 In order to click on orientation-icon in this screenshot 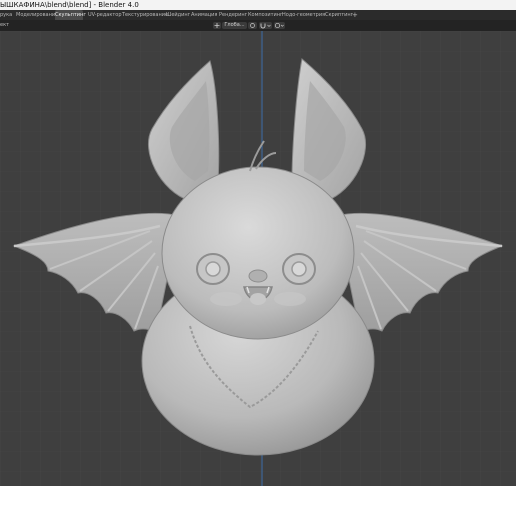, I will do `click(217, 25)`.